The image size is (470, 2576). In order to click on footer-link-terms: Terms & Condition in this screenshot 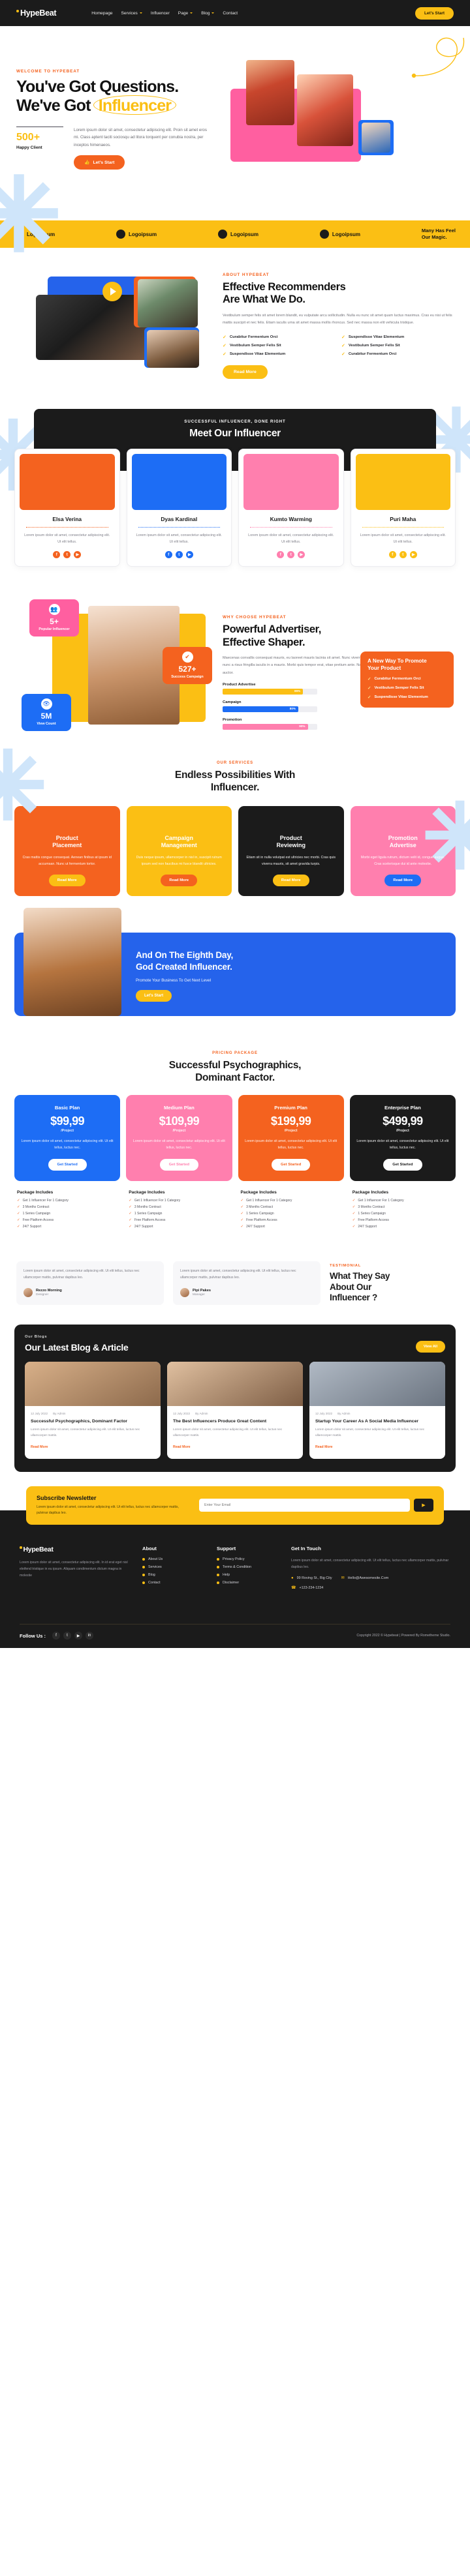, I will do `click(248, 1567)`.